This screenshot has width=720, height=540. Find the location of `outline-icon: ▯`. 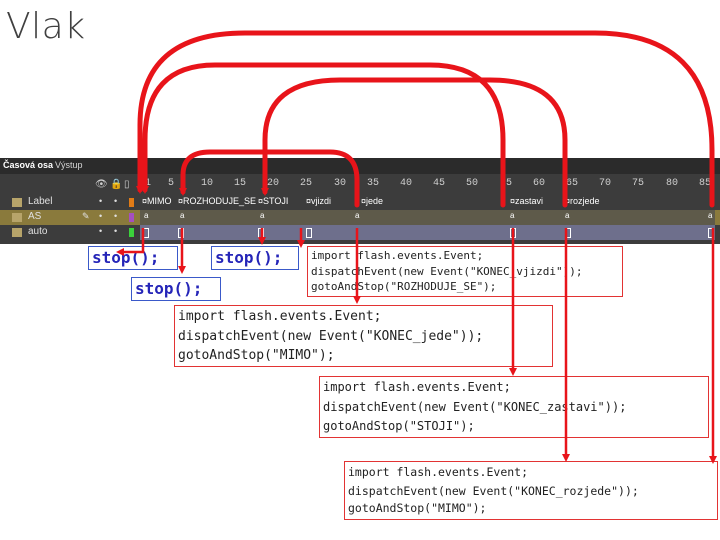

outline-icon: ▯ is located at coordinates (127, 184).